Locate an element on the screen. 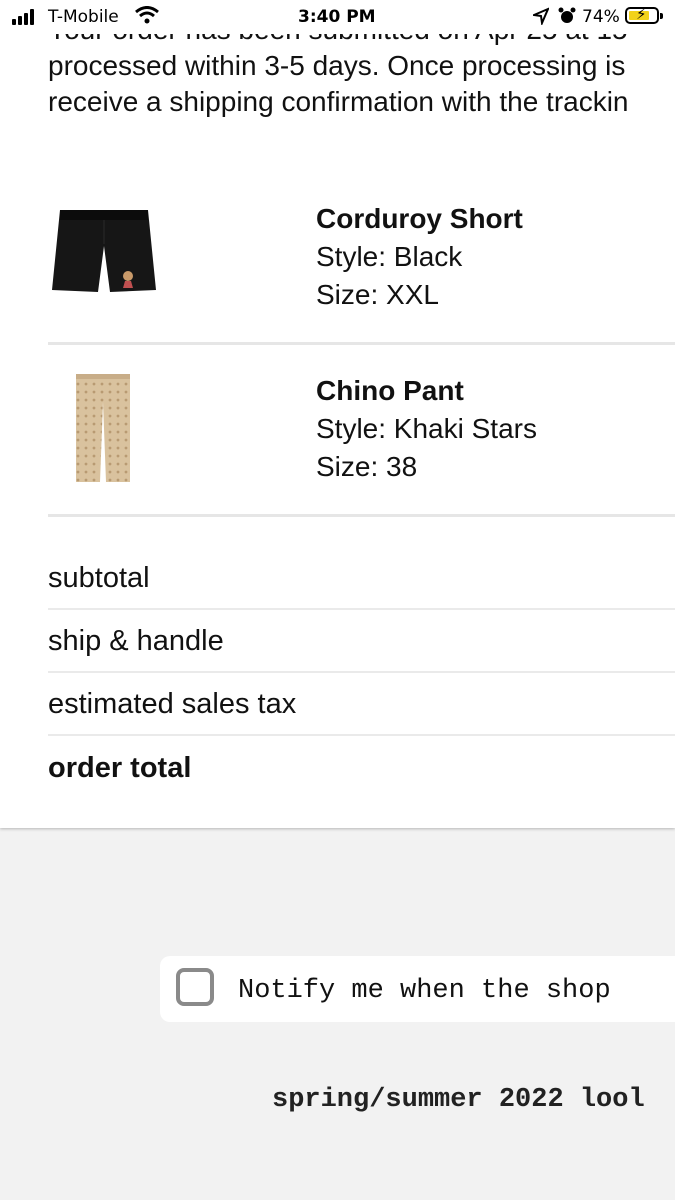 Image resolution: width=675 pixels, height=1200 pixels. carrier-name: T-Mobile is located at coordinates (83, 17).